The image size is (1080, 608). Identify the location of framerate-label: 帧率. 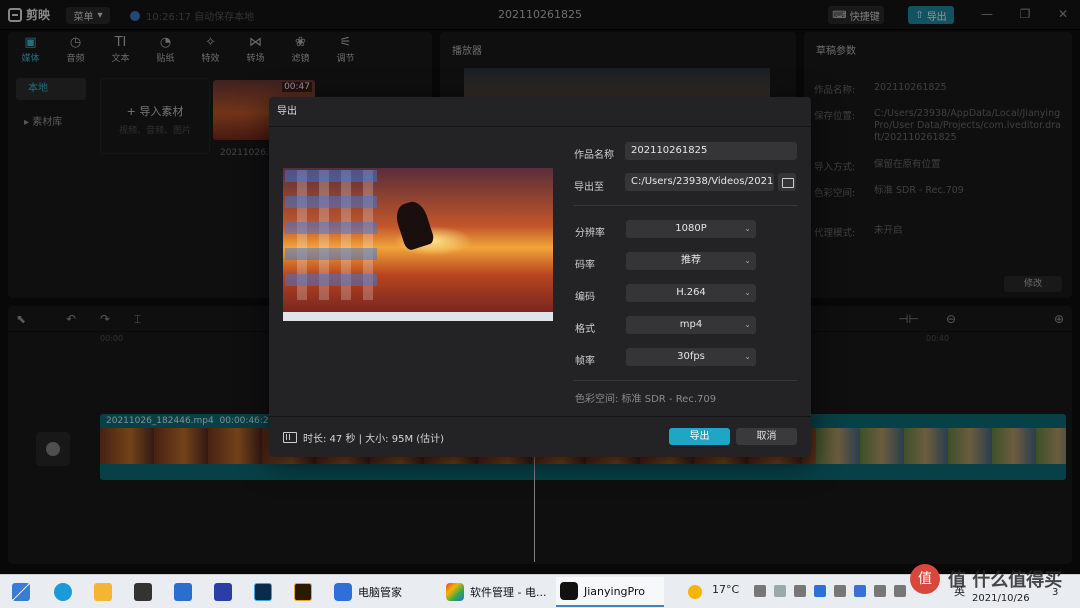
(585, 361).